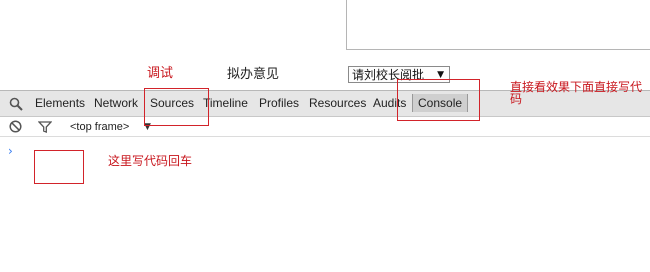 This screenshot has height=272, width=650. Describe the element at coordinates (253, 74) in the screenshot. I see `proposal-label: 拟办意见` at that location.